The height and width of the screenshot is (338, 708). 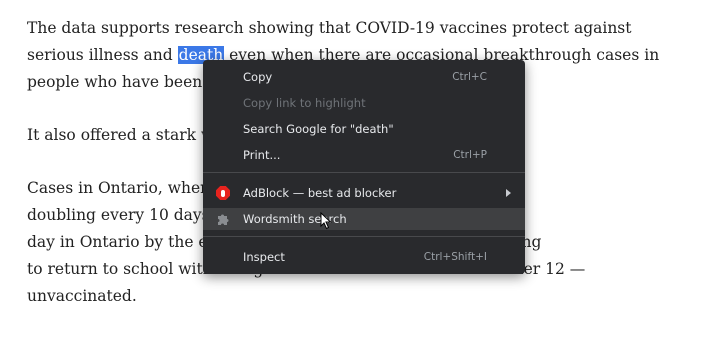 What do you see at coordinates (320, 193) in the screenshot?
I see `menu-item-label: AdBlock — best ad blocker` at bounding box center [320, 193].